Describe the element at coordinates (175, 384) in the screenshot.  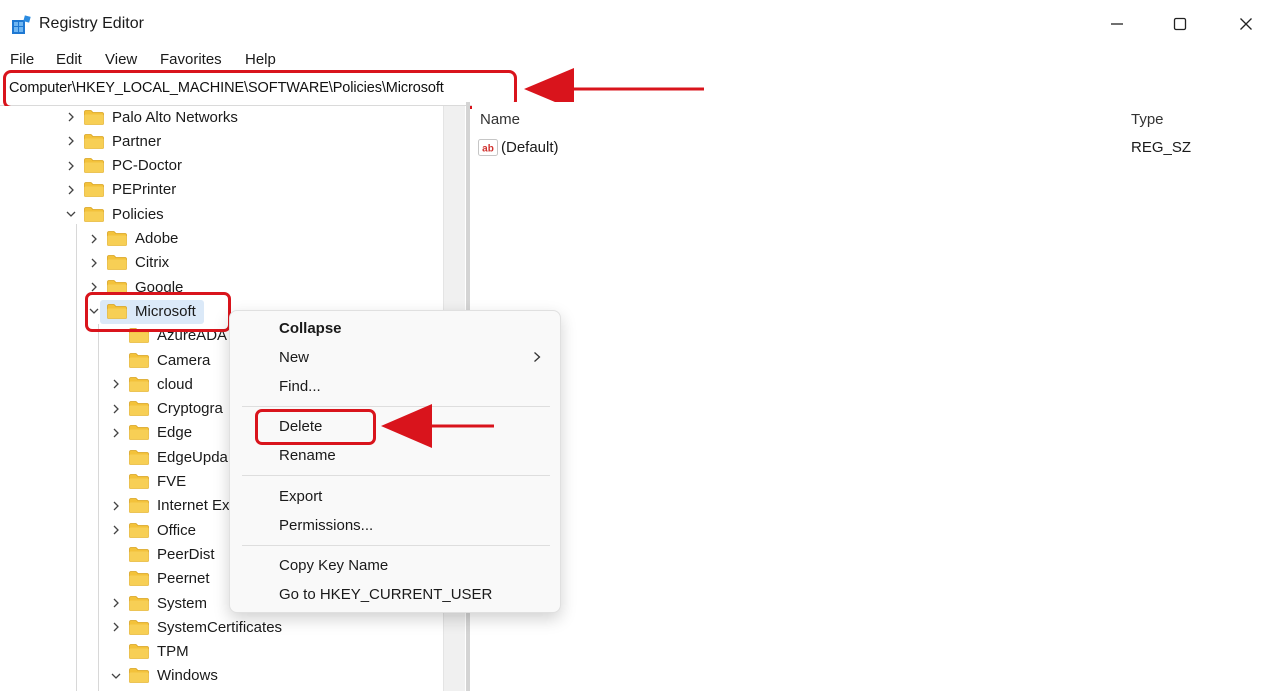
I see `tree-item-label: cloud` at that location.